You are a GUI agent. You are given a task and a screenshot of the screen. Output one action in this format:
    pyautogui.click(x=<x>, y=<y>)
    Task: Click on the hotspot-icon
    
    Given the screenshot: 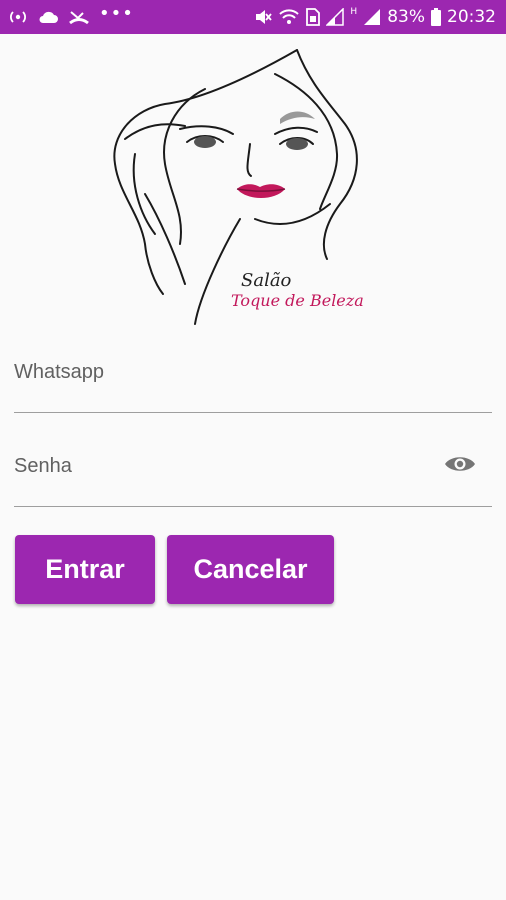 What is the action you would take?
    pyautogui.click(x=18, y=17)
    